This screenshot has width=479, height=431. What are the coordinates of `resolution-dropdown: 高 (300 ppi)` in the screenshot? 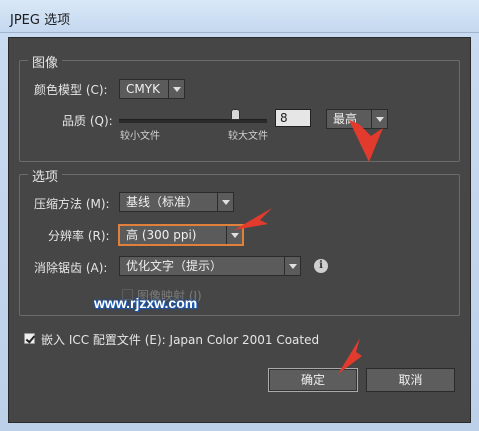 It's located at (181, 235).